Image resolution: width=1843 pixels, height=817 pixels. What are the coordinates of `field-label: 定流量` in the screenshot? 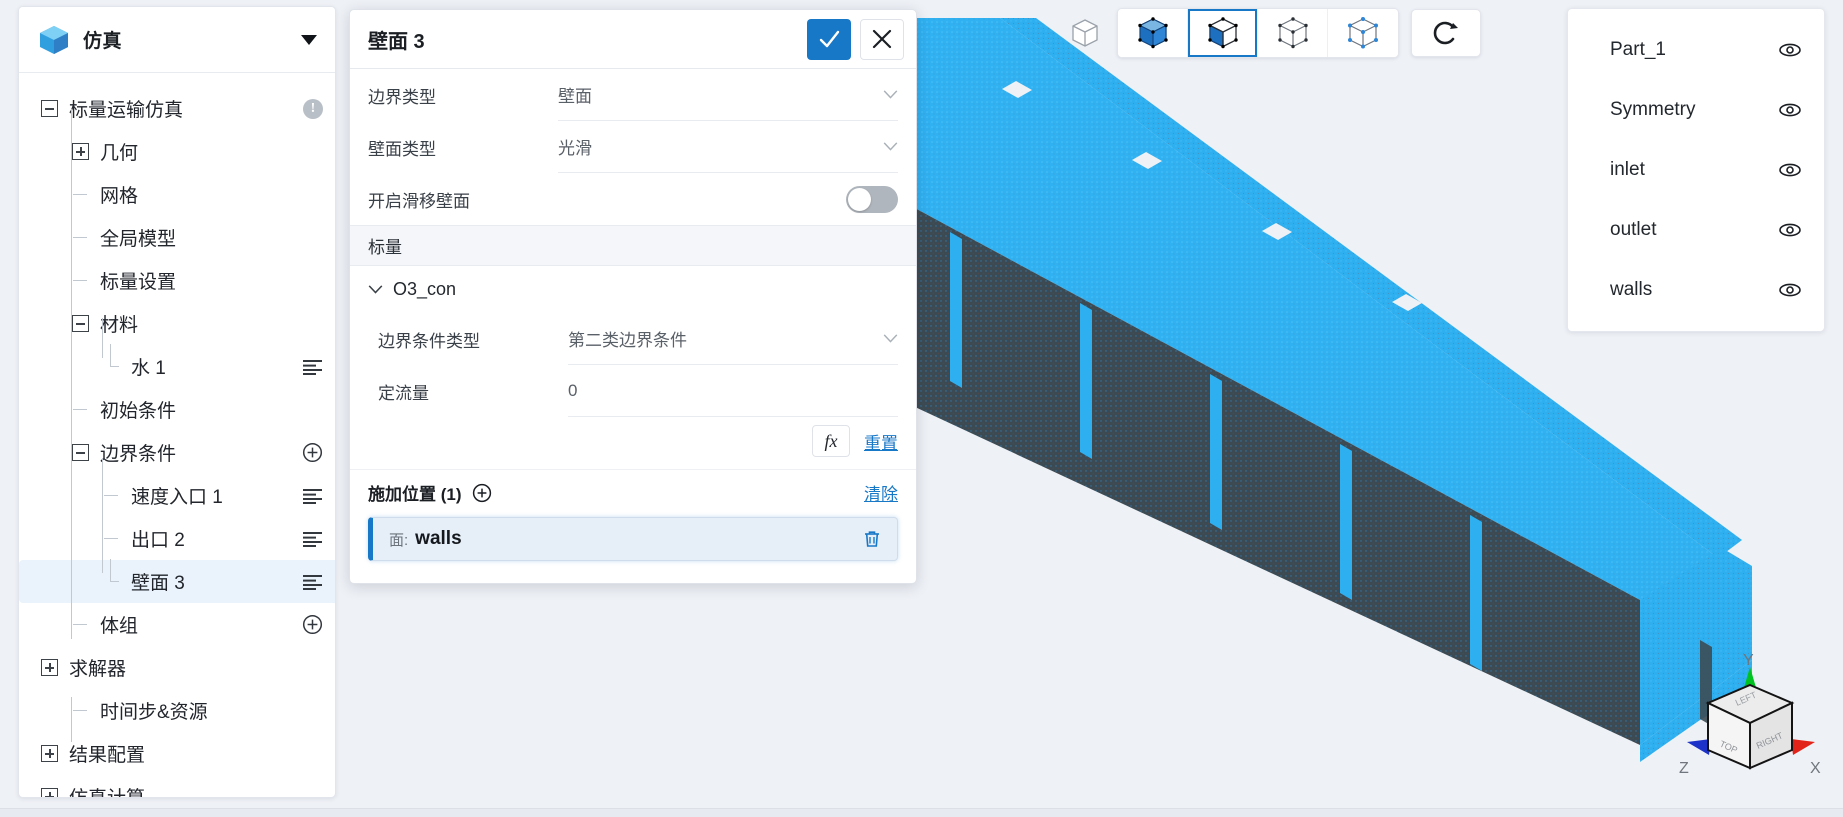 It's located at (403, 393).